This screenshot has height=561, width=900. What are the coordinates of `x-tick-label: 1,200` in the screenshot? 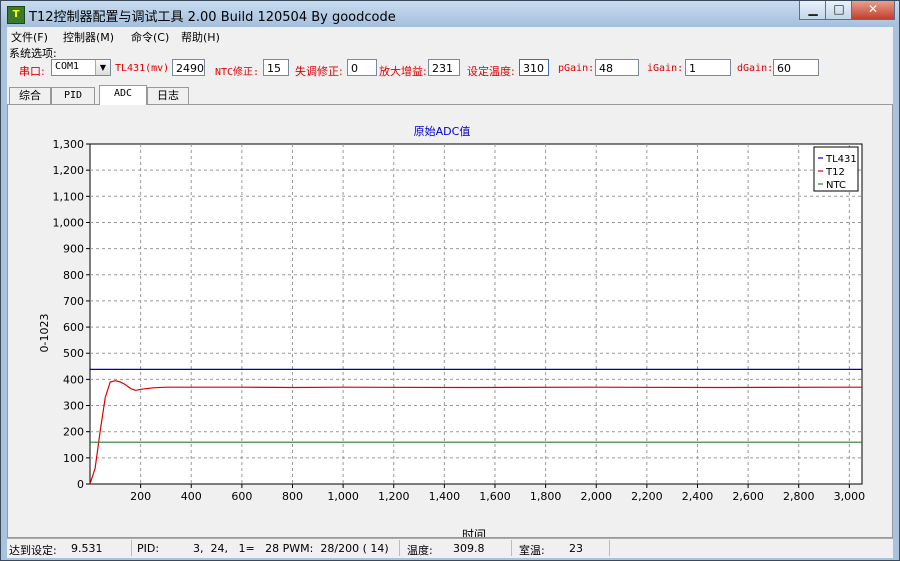 It's located at (394, 496).